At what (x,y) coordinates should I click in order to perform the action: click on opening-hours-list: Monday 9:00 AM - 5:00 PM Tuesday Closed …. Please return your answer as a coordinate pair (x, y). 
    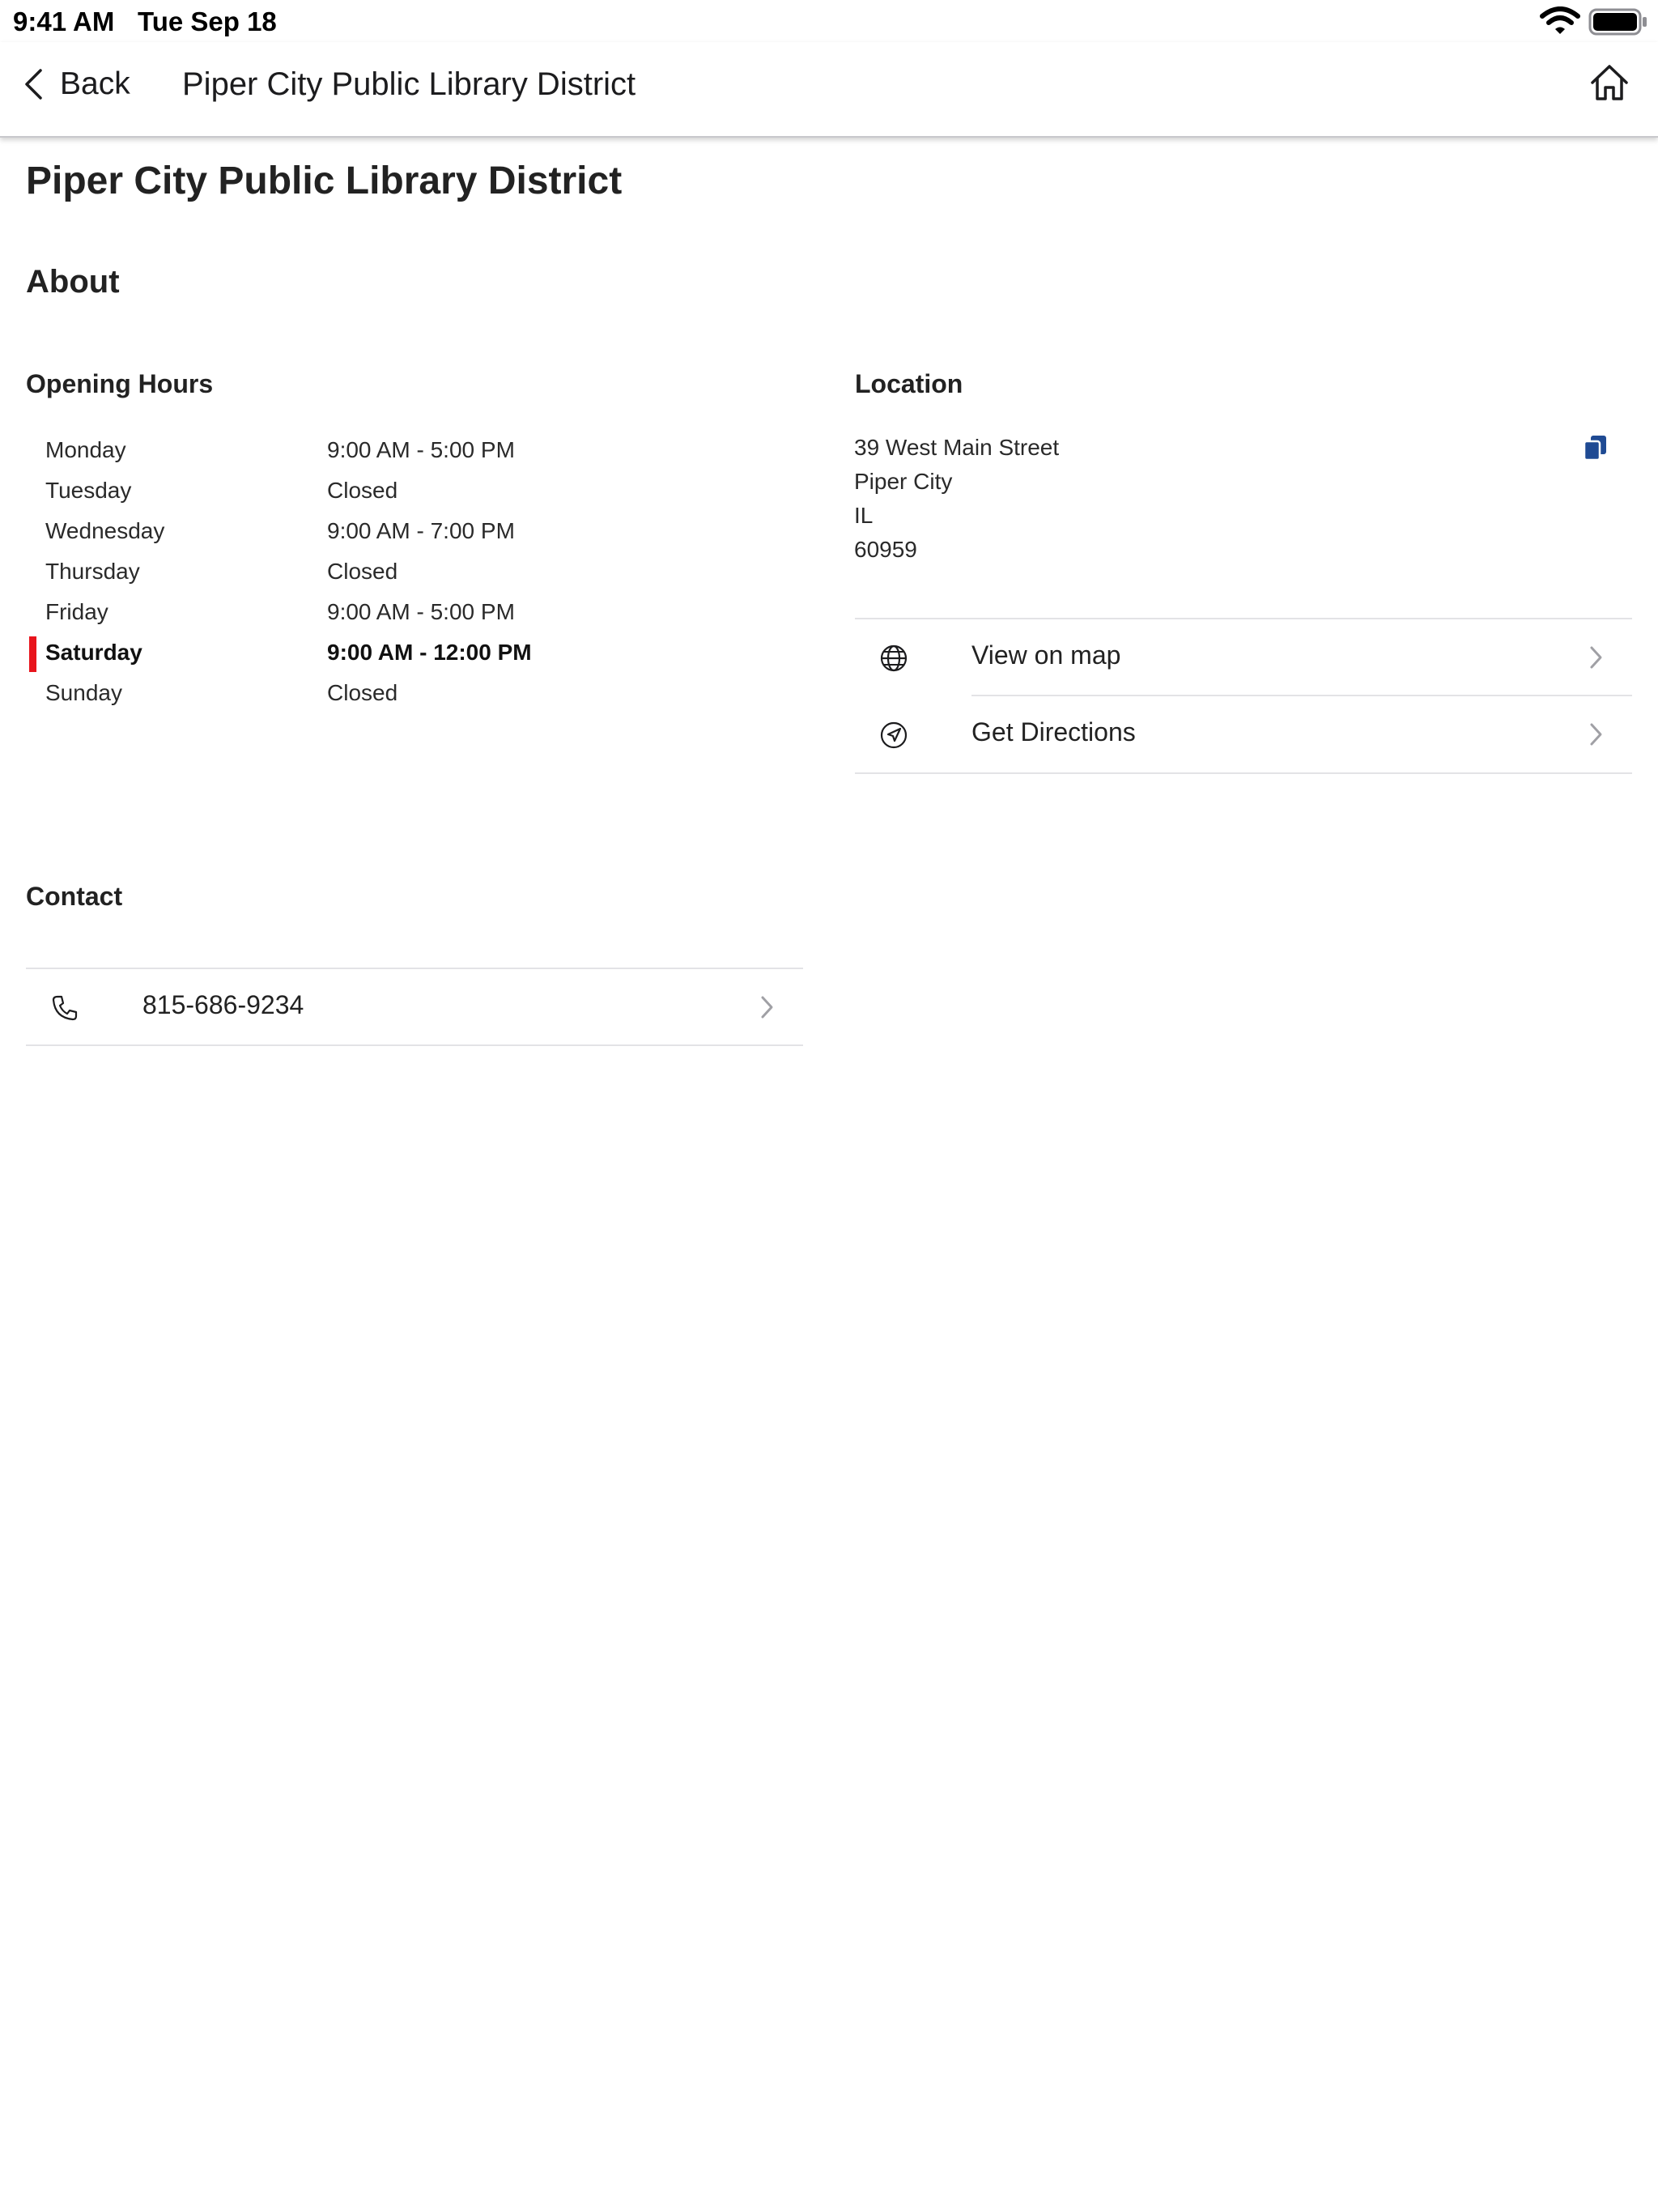
    Looking at the image, I should click on (406, 574).